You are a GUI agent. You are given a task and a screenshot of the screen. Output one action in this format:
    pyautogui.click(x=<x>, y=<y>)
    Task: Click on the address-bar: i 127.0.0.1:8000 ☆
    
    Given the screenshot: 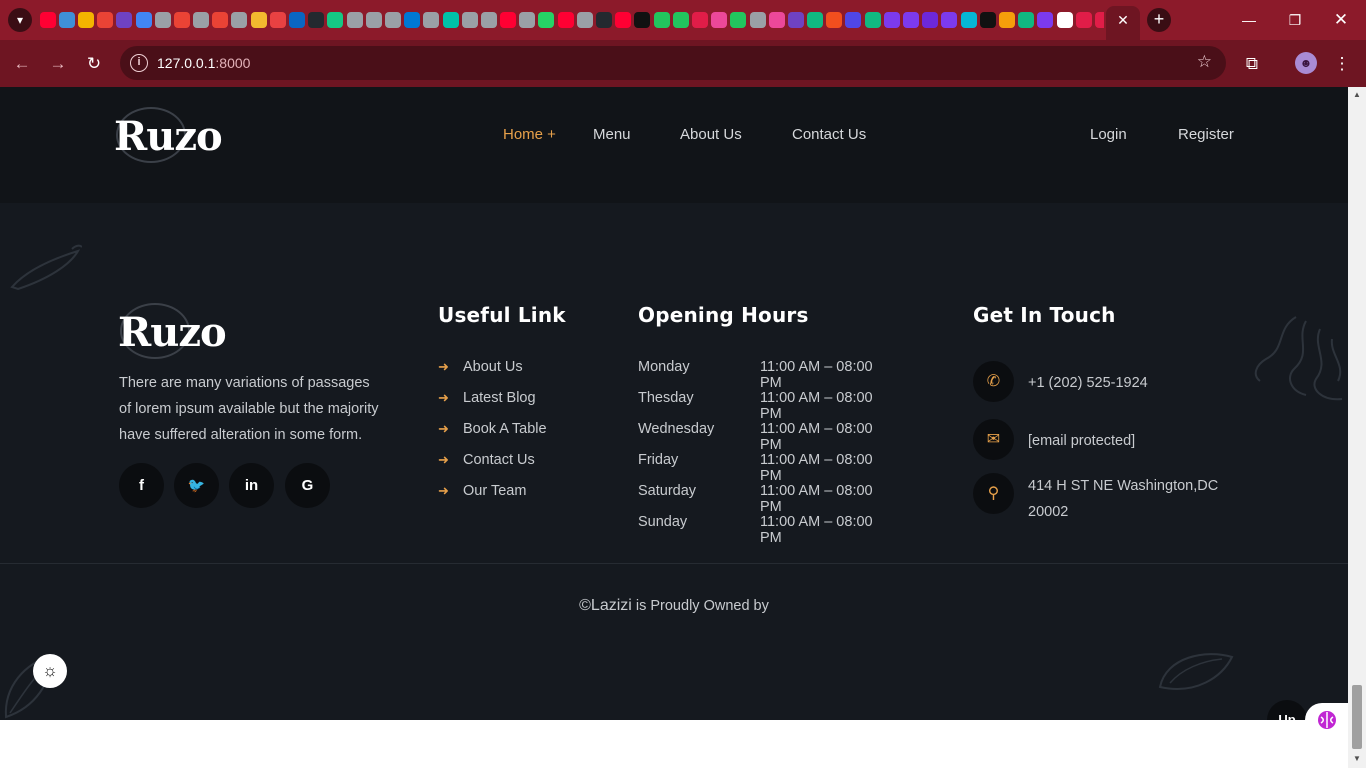 What is the action you would take?
    pyautogui.click(x=673, y=63)
    